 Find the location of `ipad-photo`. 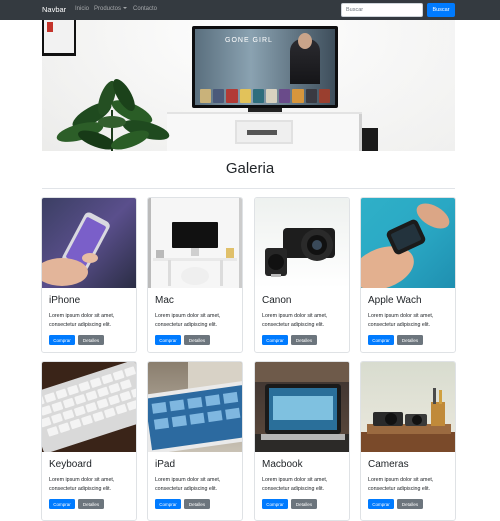

ipad-photo is located at coordinates (195, 407).